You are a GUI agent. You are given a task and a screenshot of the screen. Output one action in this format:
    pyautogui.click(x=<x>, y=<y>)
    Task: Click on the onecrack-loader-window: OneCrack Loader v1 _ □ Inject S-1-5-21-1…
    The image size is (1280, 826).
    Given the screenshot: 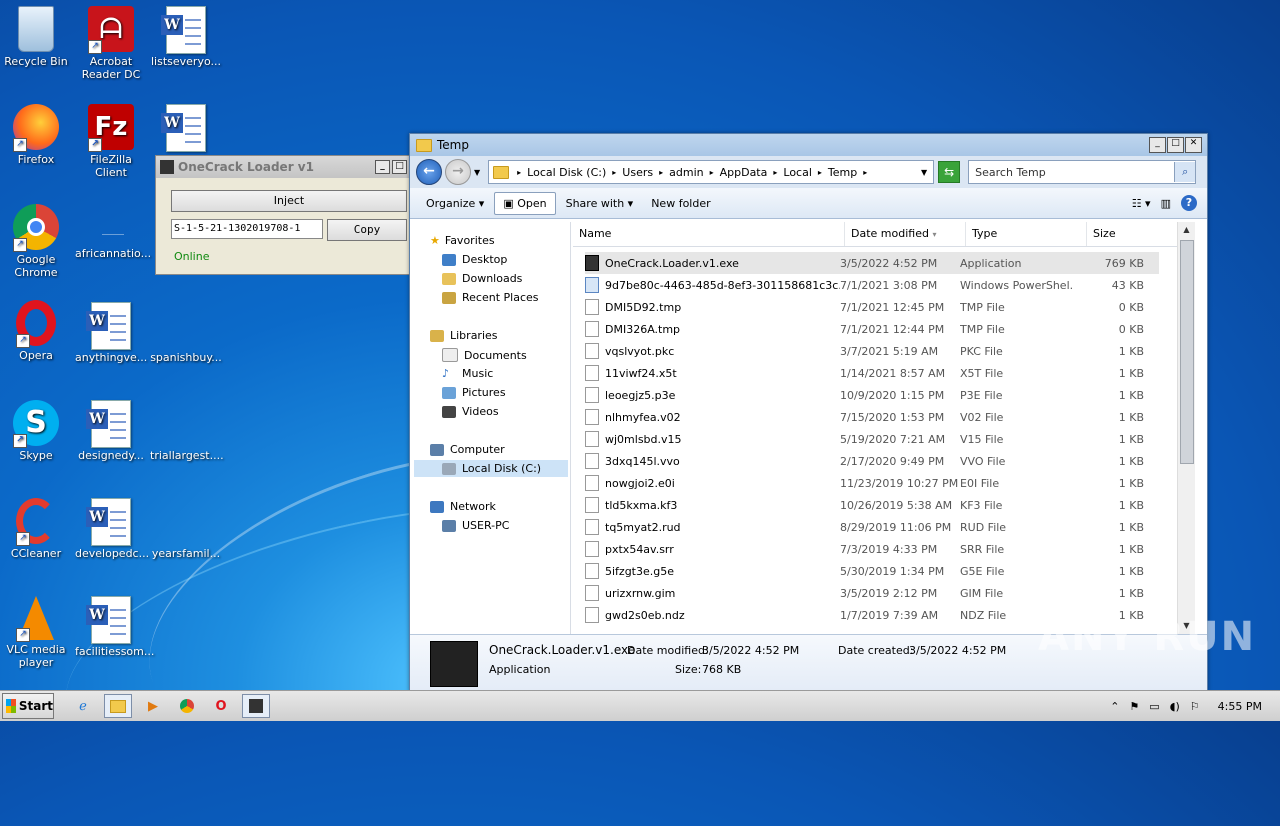 What is the action you would take?
    pyautogui.click(x=283, y=215)
    